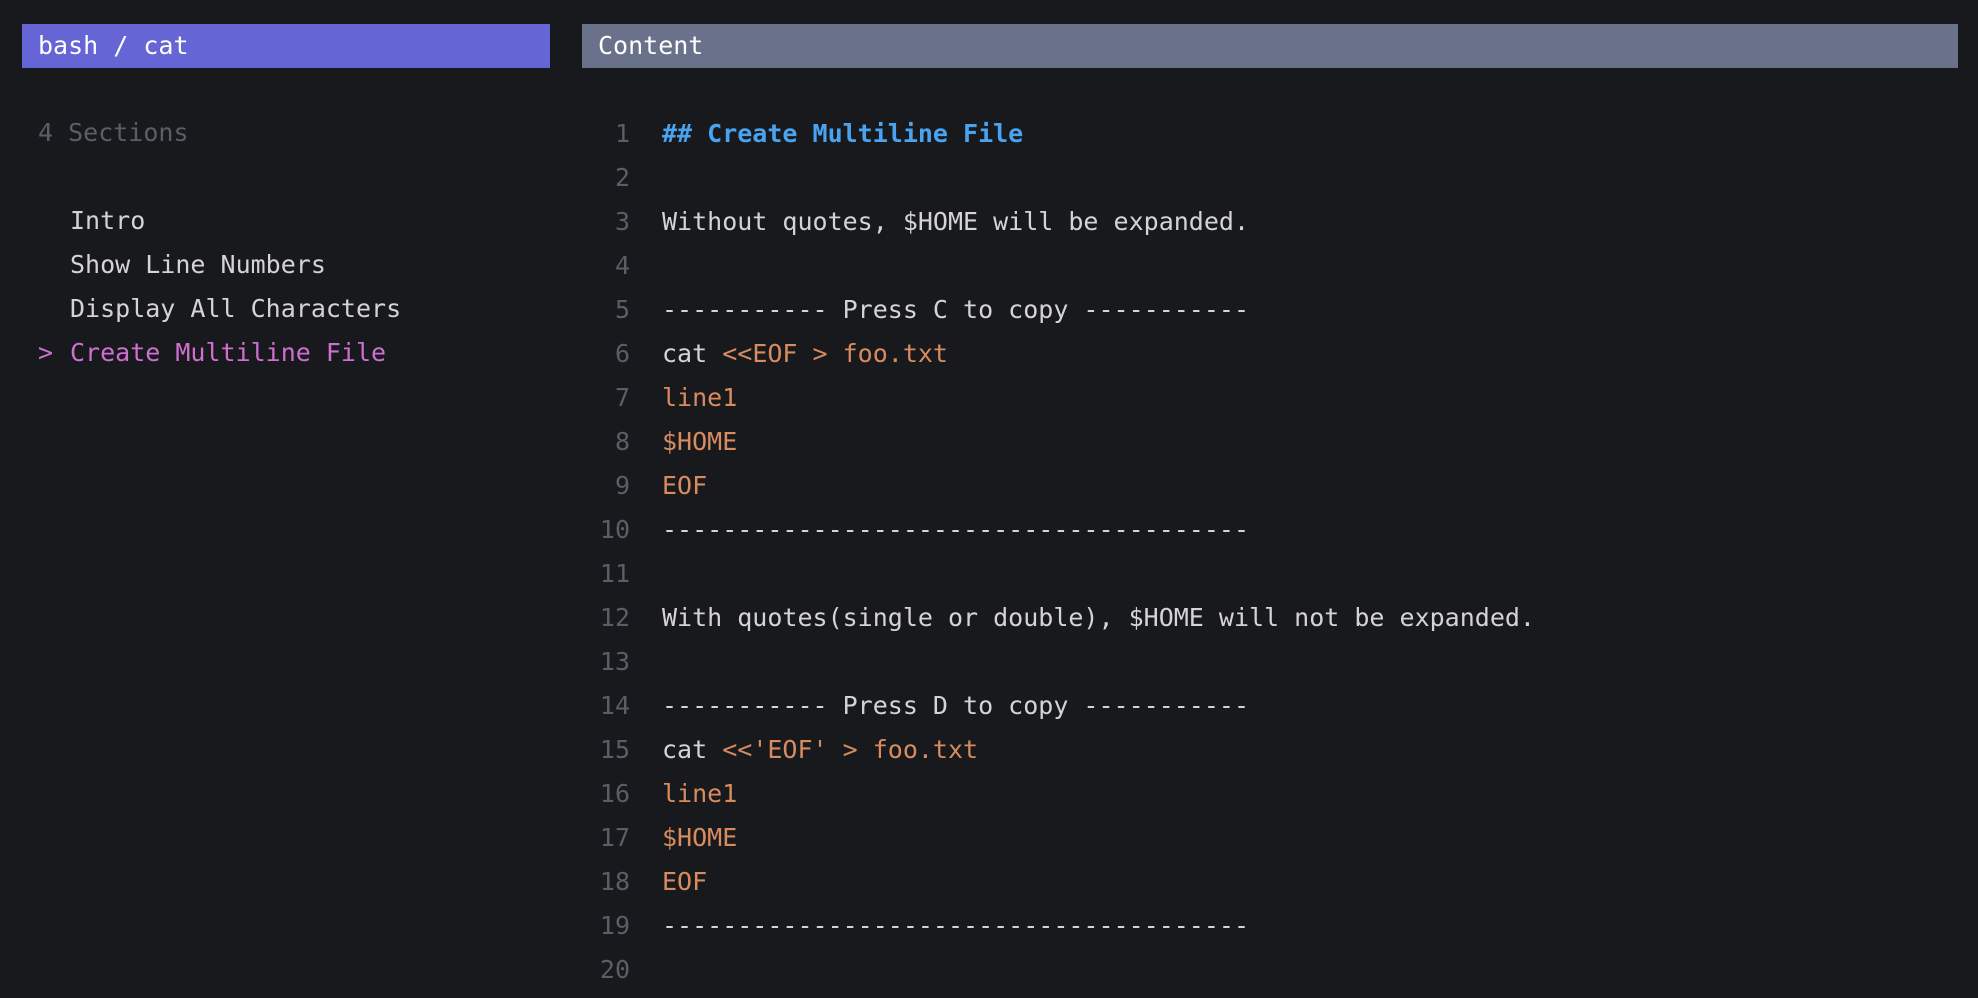  Describe the element at coordinates (1270, 794) in the screenshot. I see `code-line: 16 line1` at that location.